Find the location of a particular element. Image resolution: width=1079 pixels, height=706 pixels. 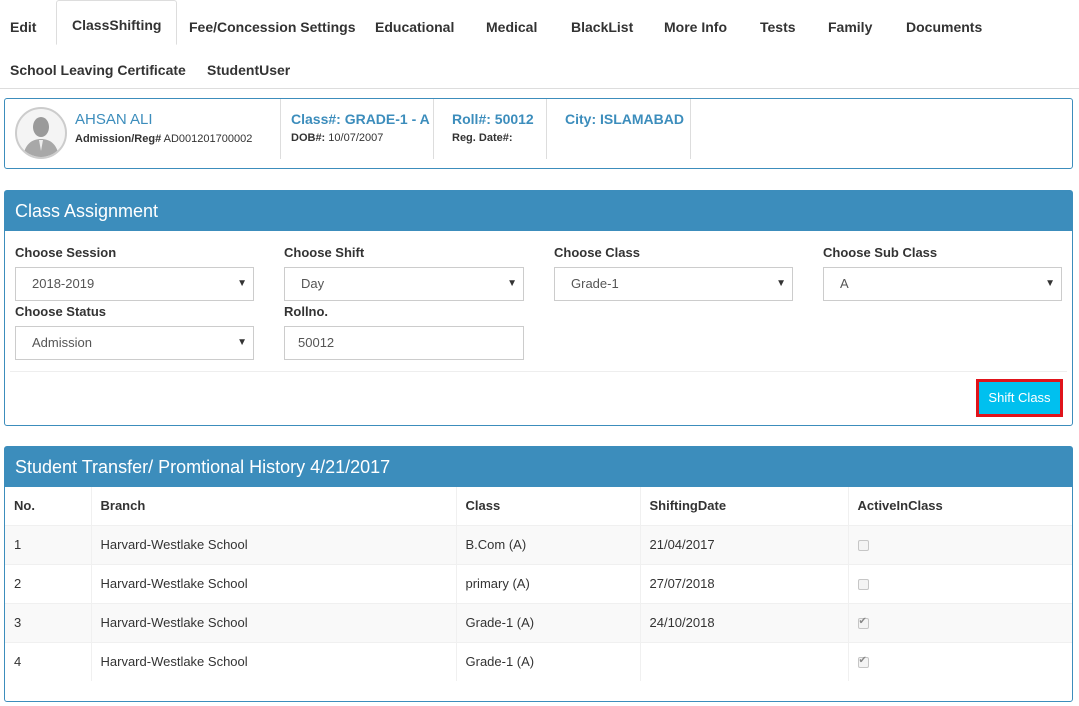

session-label: Choose Session is located at coordinates (66, 252).